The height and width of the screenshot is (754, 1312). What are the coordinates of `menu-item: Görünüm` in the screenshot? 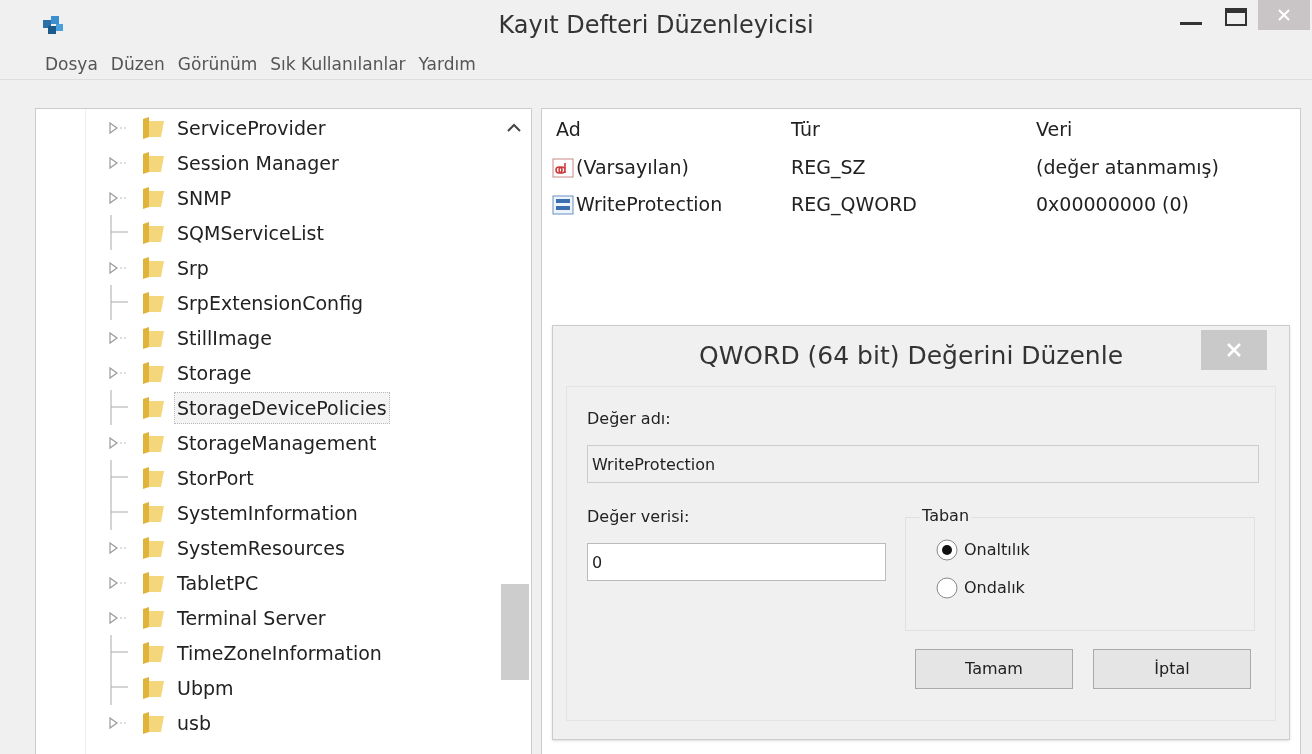 It's located at (217, 64).